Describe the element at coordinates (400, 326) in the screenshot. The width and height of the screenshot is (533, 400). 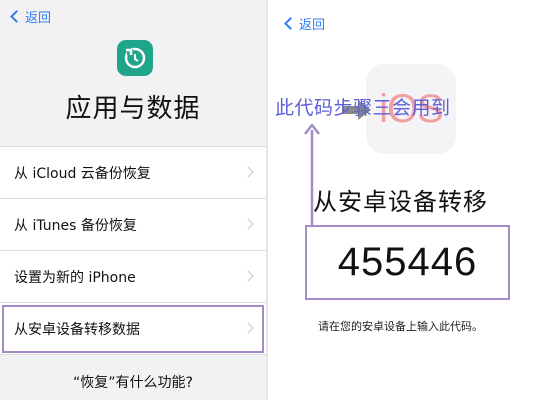
I see `code-instruction: 请在您的安卓设备上输入此代码。` at that location.